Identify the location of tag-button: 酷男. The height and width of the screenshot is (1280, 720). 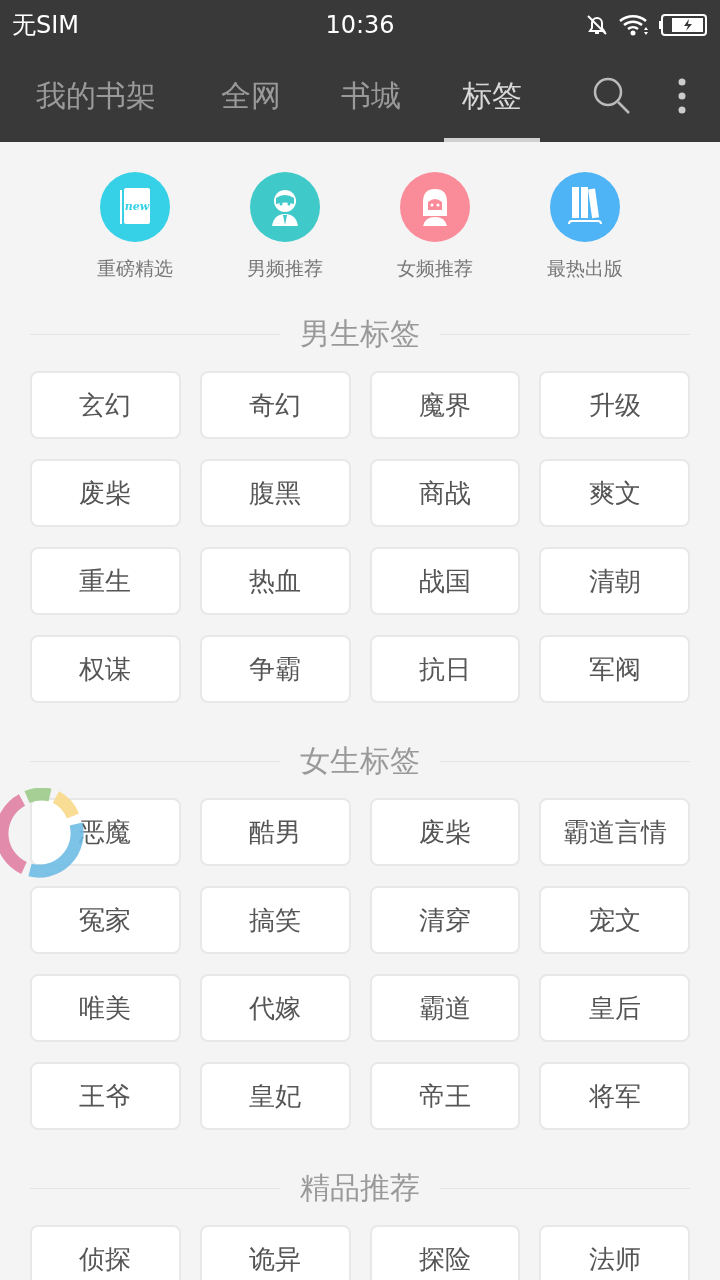
(275, 832).